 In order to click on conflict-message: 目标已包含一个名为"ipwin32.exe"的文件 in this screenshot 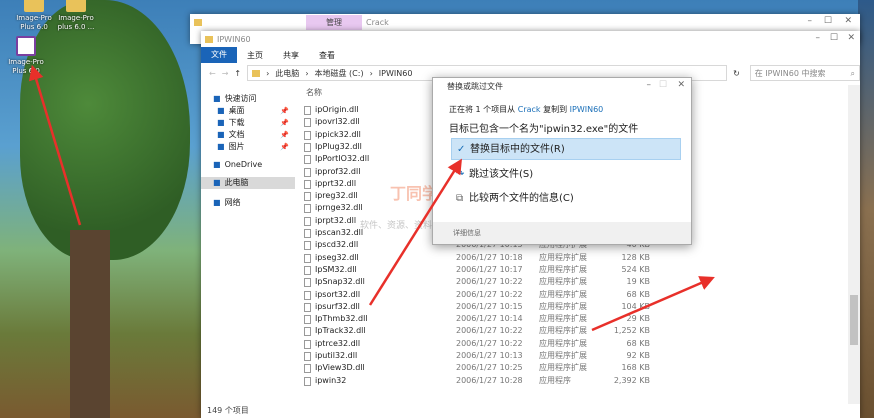, I will do `click(544, 129)`.